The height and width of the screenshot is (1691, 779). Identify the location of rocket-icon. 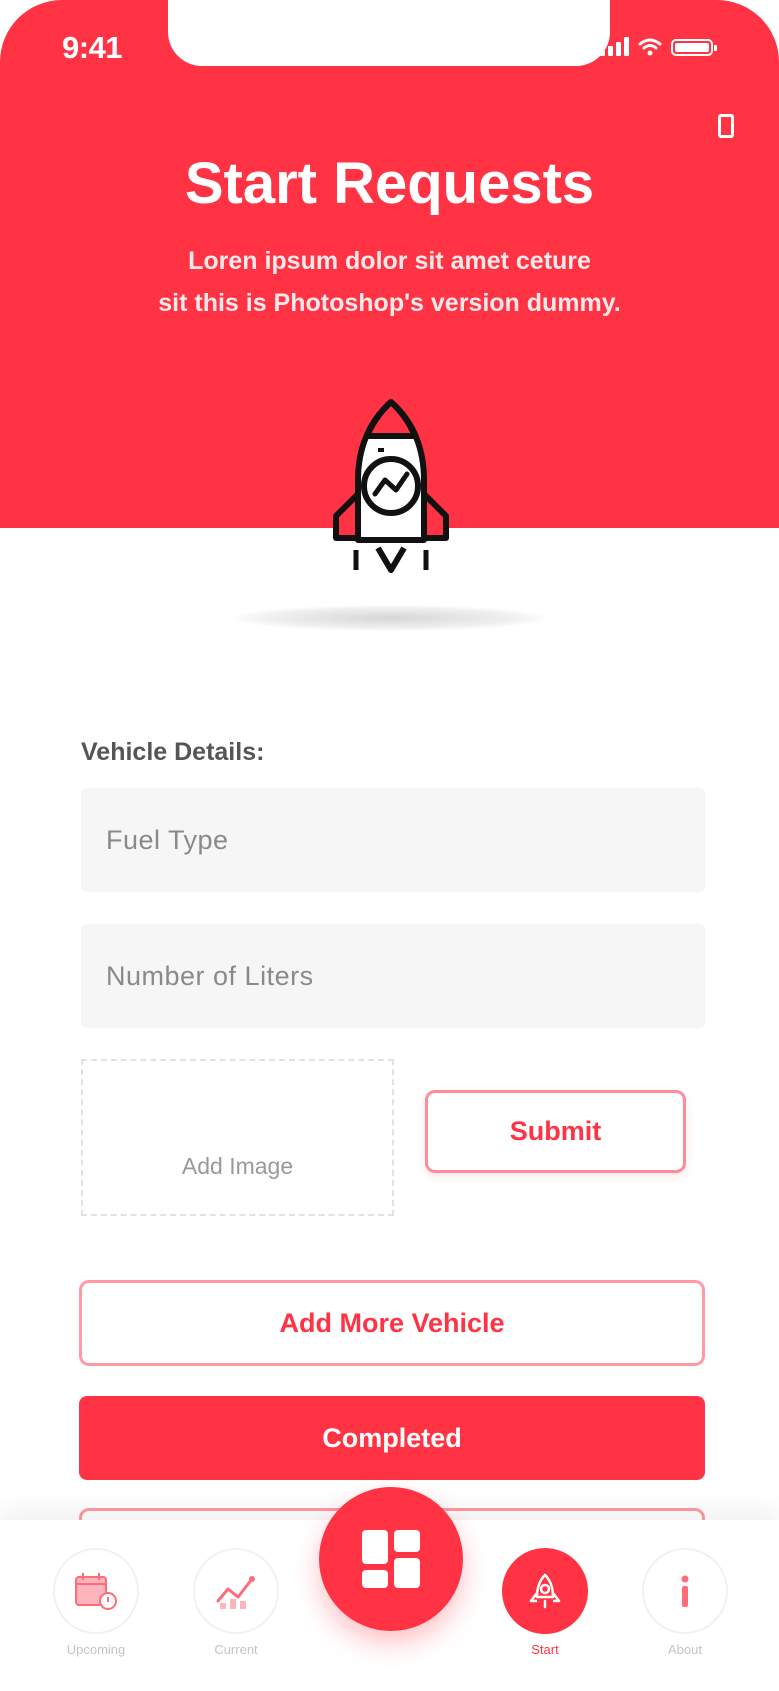
(545, 1591).